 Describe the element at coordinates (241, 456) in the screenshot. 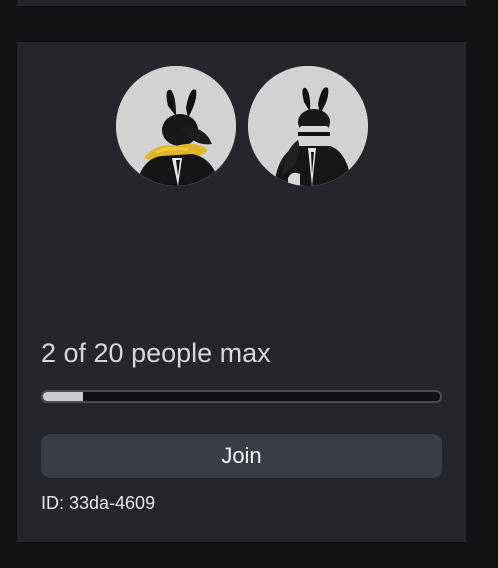

I see `join-button: Join` at that location.